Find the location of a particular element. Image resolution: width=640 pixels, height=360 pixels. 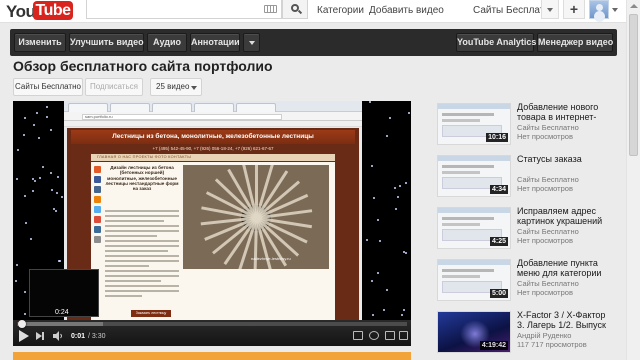

search-icon-handle is located at coordinates (300, 12).